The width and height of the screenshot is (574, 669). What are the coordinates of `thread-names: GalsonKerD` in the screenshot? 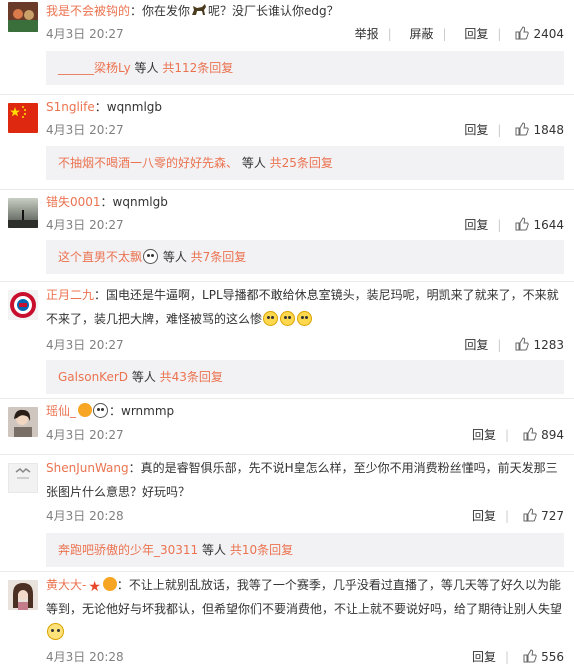 It's located at (93, 377).